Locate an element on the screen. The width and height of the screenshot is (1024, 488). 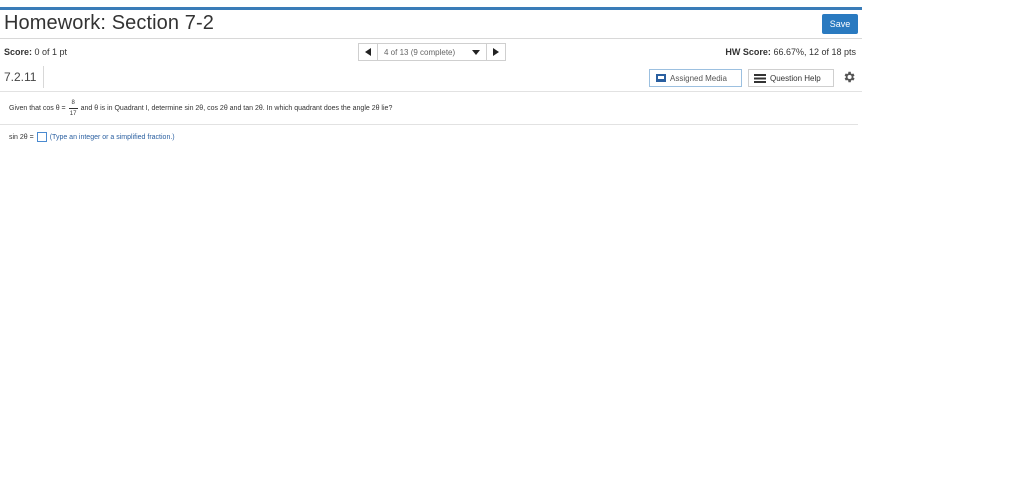
gear-icon is located at coordinates (849, 77).